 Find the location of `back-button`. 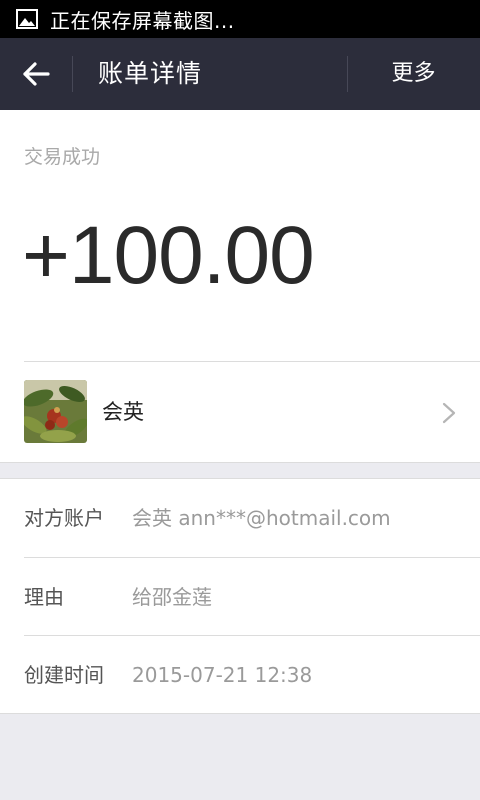

back-button is located at coordinates (36, 74).